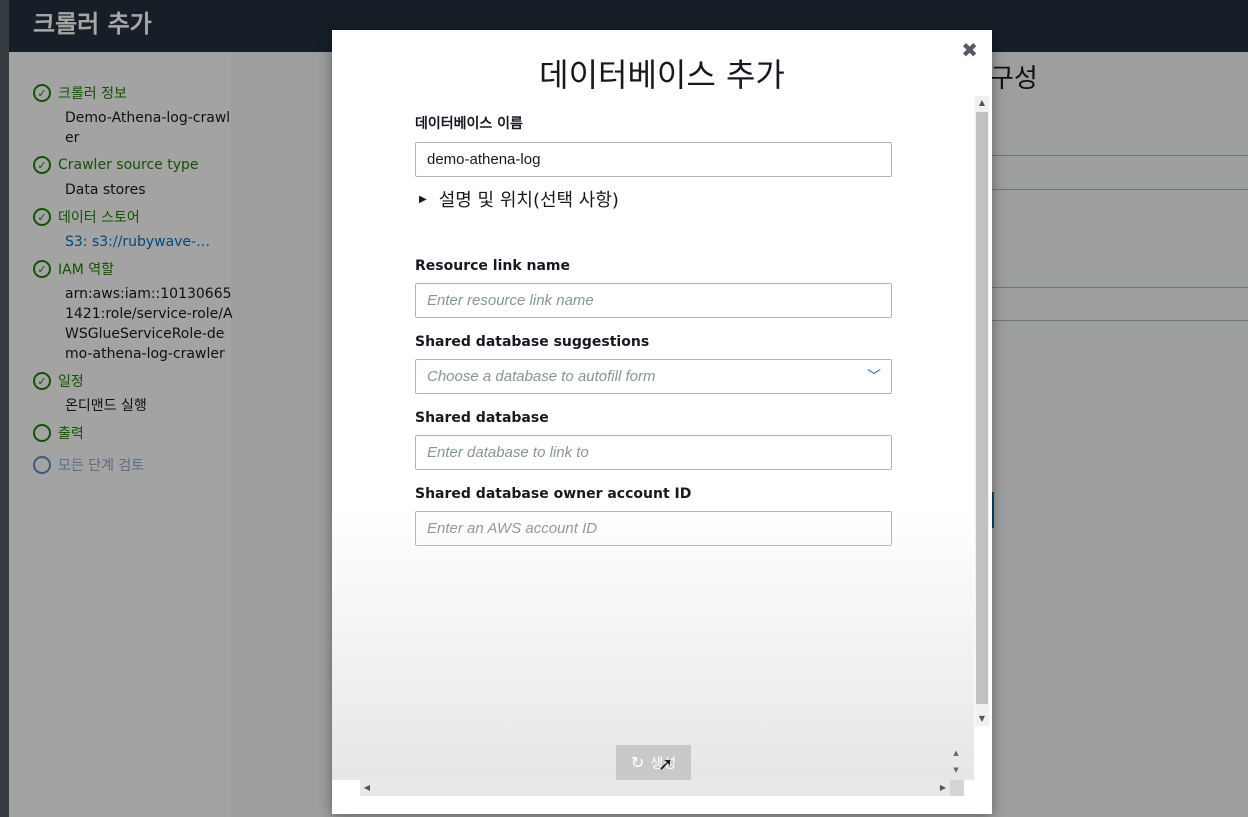  I want to click on horizontal-scrollbar: ◀ ▶, so click(662, 788).